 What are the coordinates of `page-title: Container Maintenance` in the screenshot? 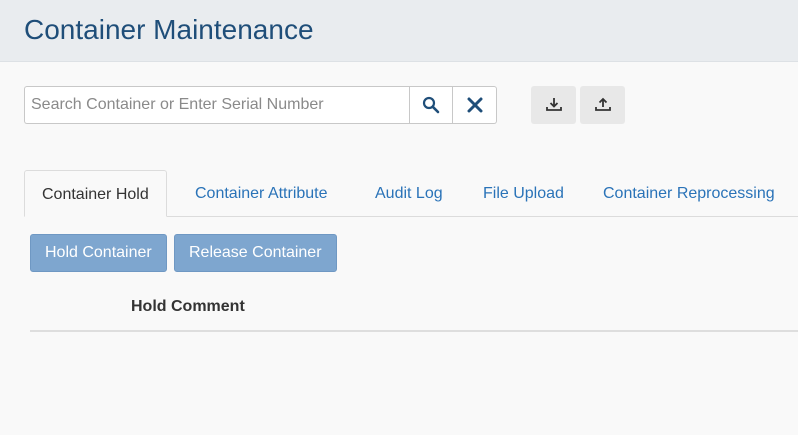 It's located at (169, 29).